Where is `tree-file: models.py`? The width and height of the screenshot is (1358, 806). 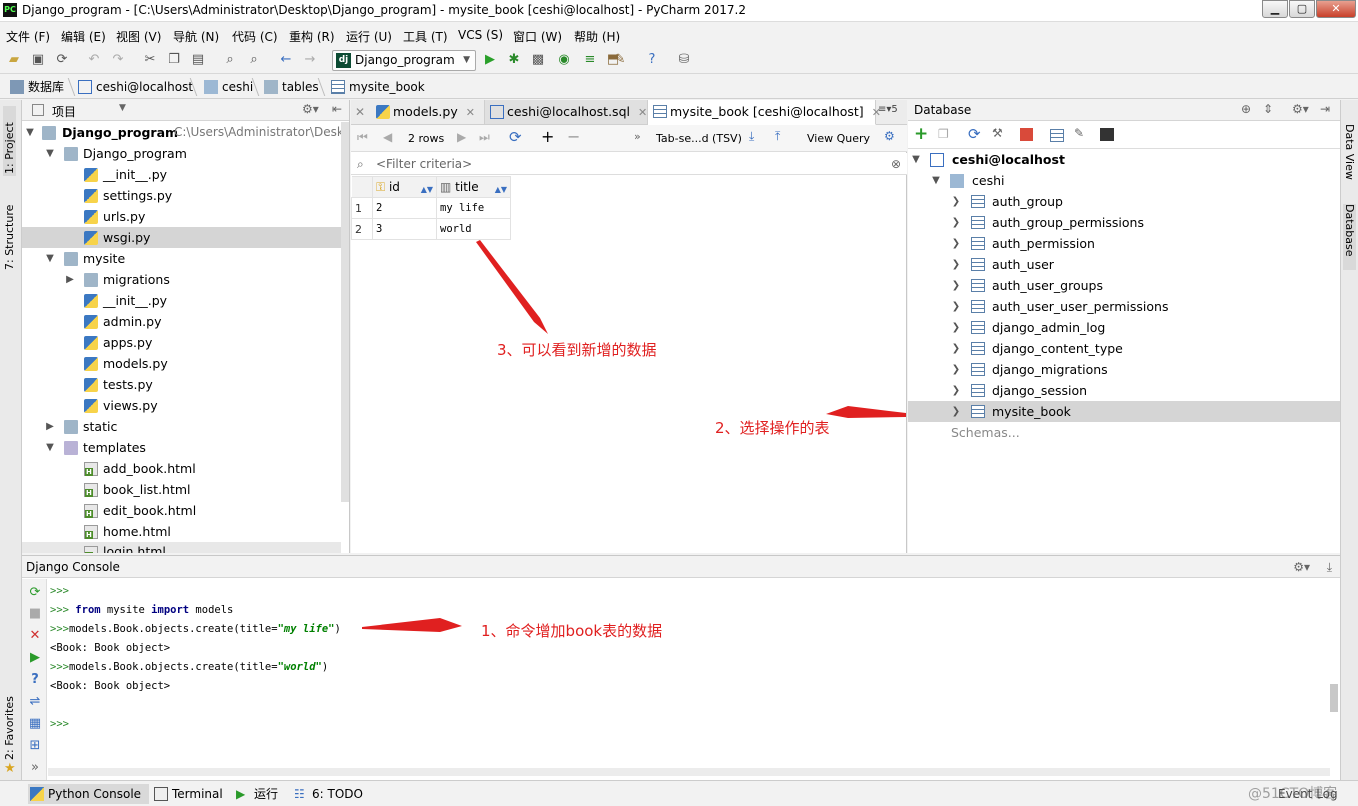 tree-file: models.py is located at coordinates (181, 363).